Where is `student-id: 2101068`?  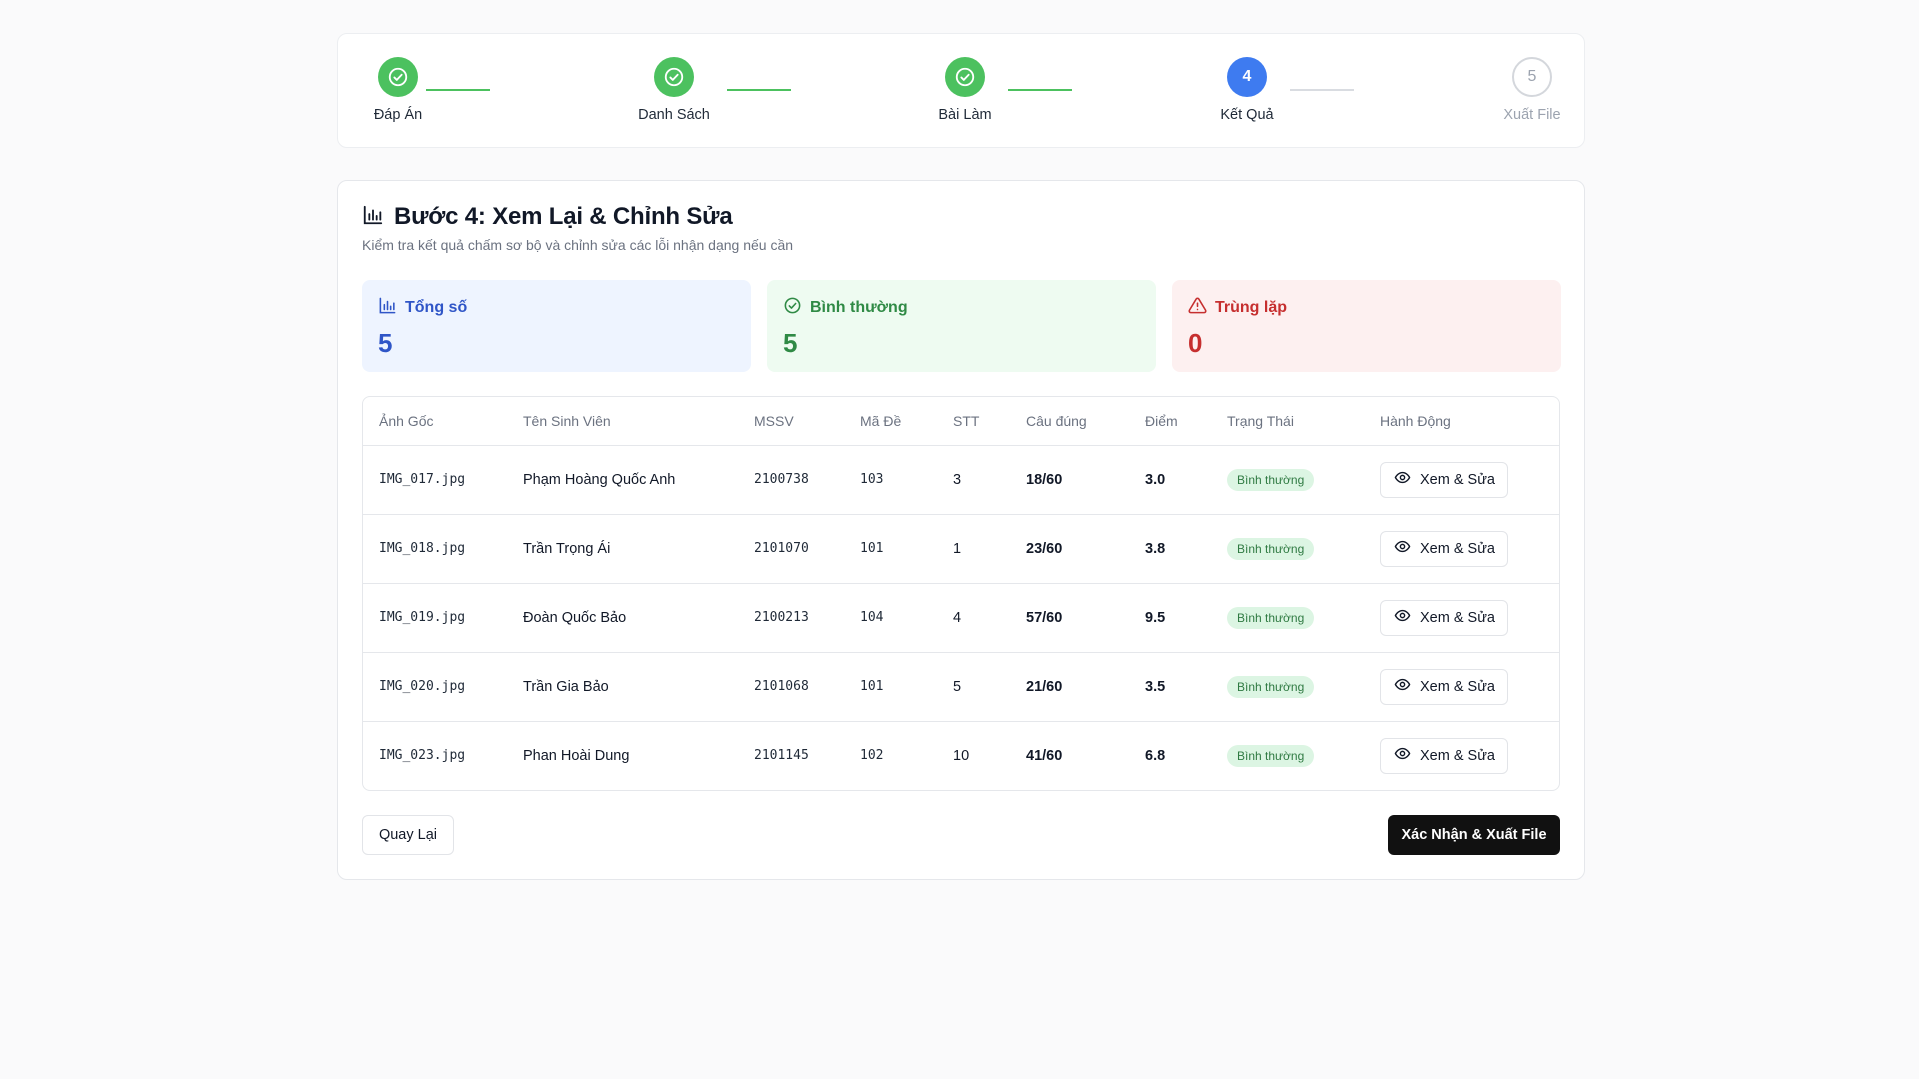 student-id: 2101068 is located at coordinates (791, 687).